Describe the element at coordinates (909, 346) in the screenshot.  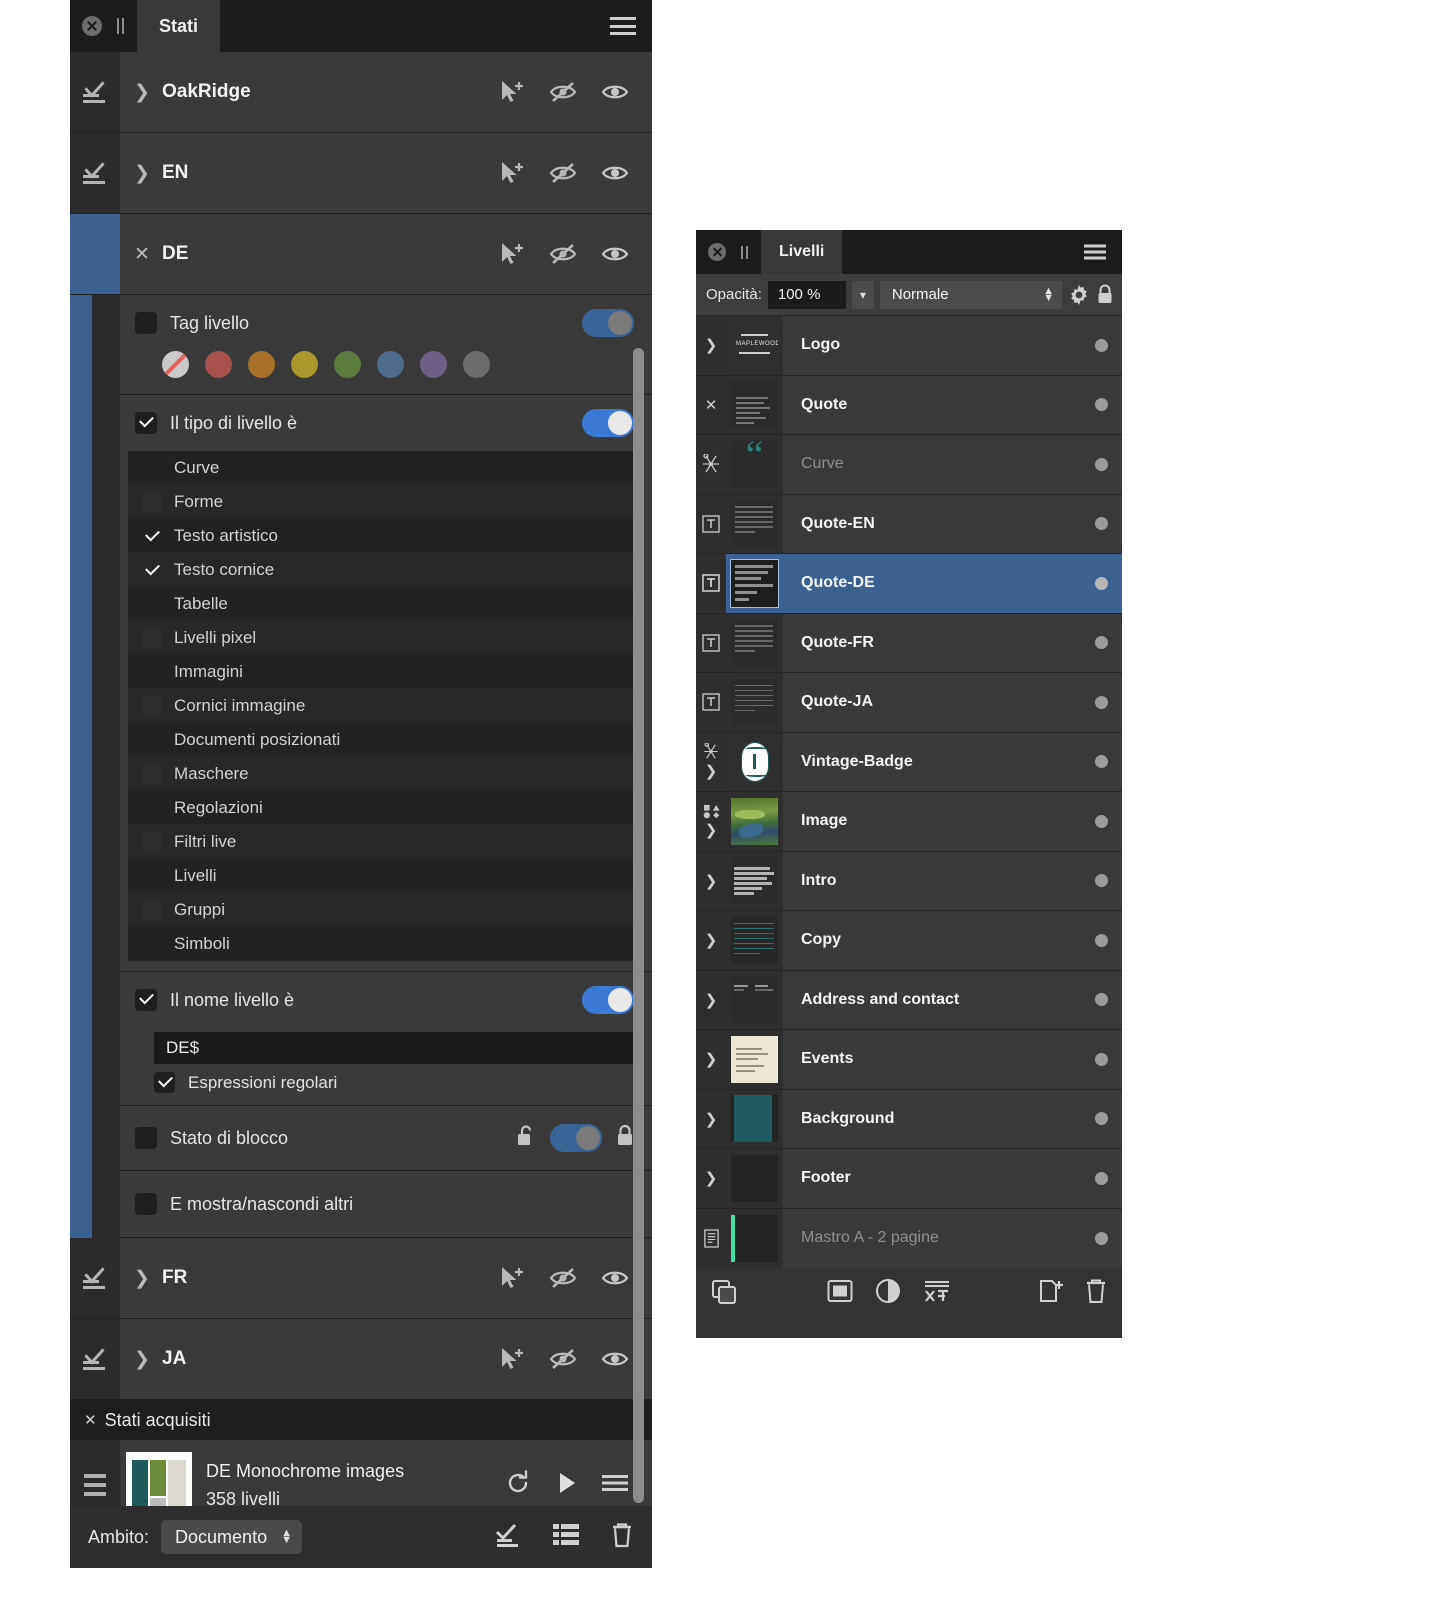
I see `layer-row: ❯ MAPLEWOOD Logo` at that location.